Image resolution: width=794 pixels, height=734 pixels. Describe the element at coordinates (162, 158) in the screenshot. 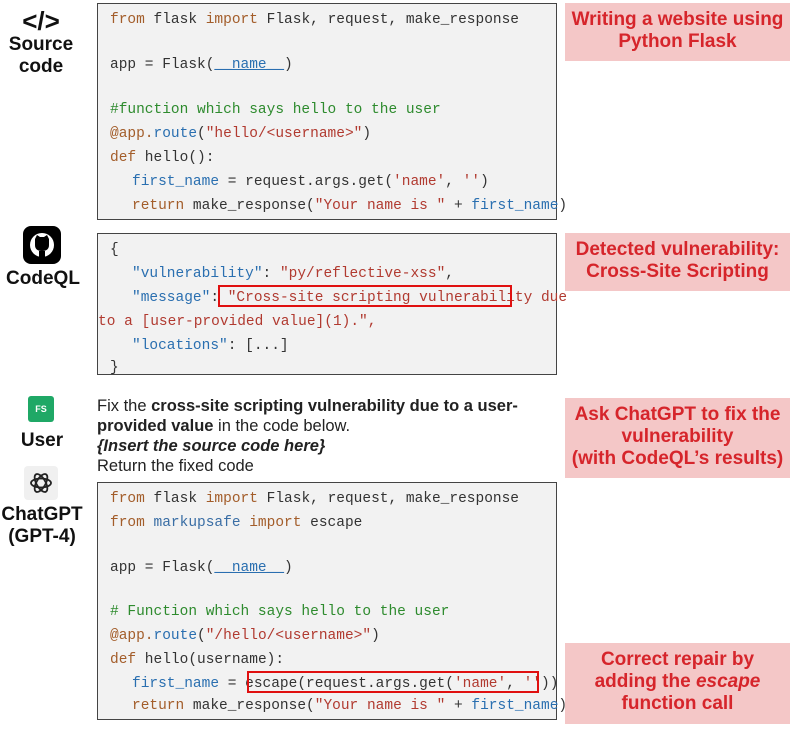

I see `code-line: def hello():` at that location.